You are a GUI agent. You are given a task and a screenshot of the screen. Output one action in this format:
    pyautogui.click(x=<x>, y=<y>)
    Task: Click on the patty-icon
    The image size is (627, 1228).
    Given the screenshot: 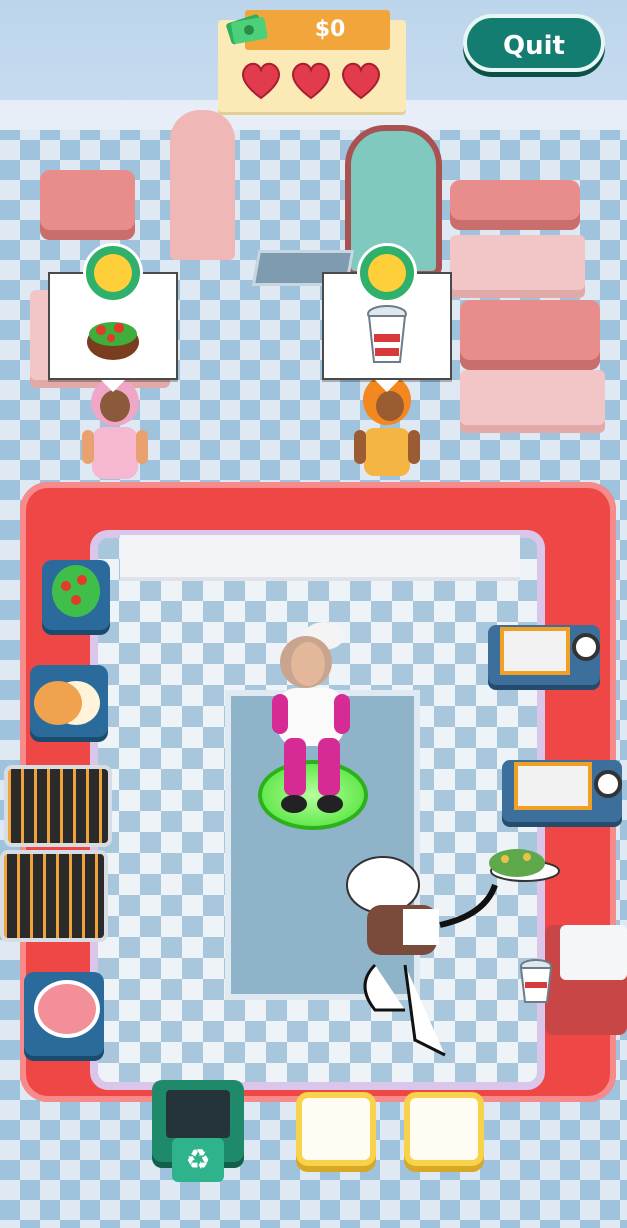 What is the action you would take?
    pyautogui.click(x=67, y=1009)
    